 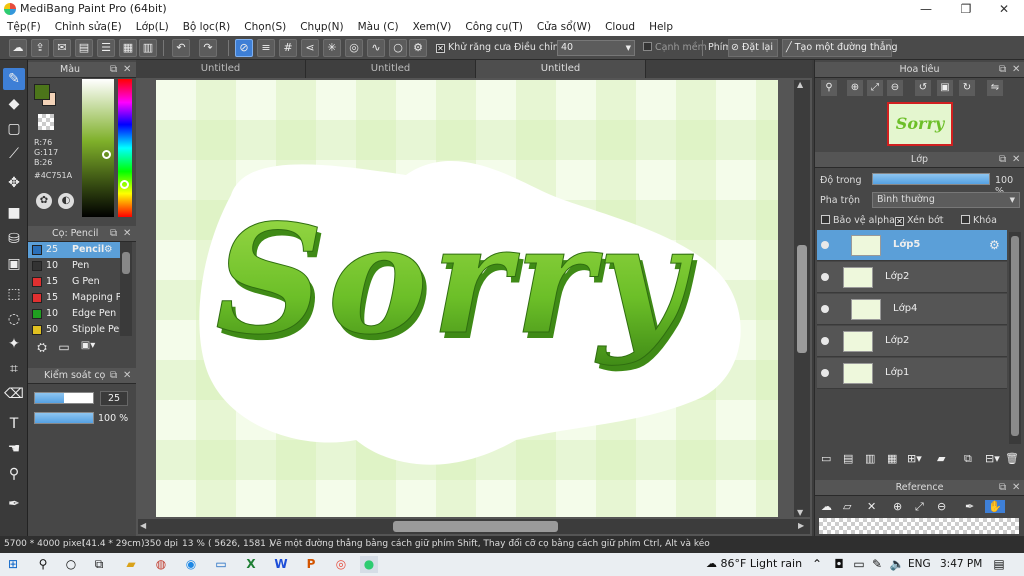 What do you see at coordinates (152, 27) in the screenshot?
I see `menu-layer: Lớp(L)` at bounding box center [152, 27].